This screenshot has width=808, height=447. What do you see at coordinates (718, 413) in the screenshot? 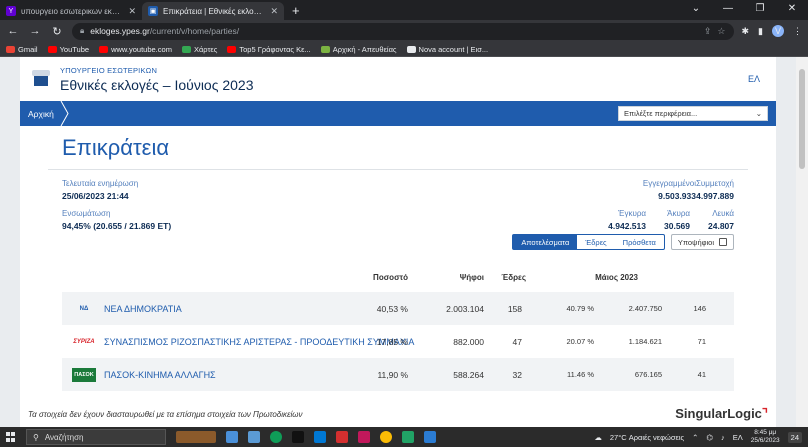
I see `brand-text: SingularLogic` at bounding box center [718, 413].